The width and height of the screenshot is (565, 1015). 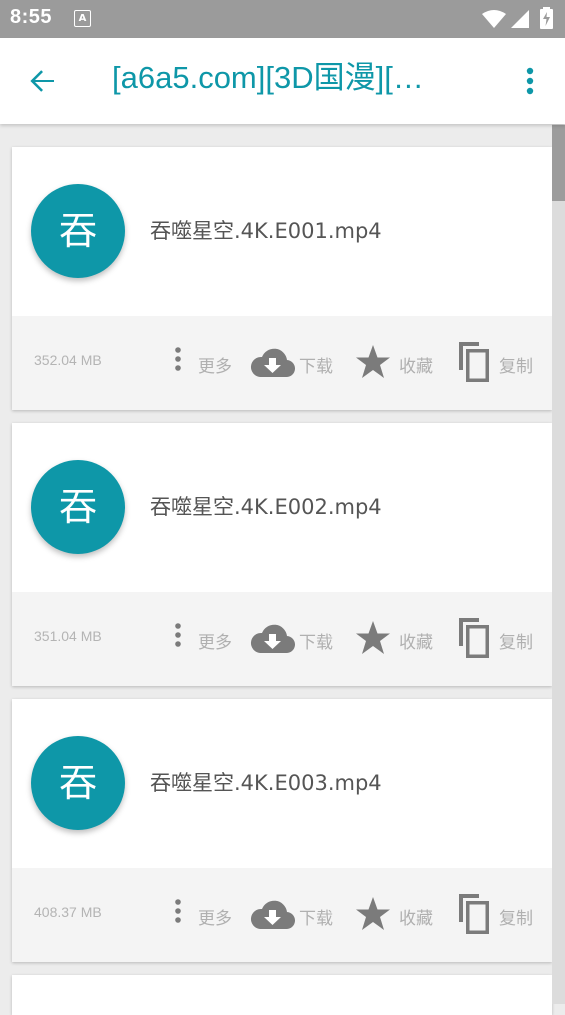 I want to click on wifi-icon, so click(x=494, y=19).